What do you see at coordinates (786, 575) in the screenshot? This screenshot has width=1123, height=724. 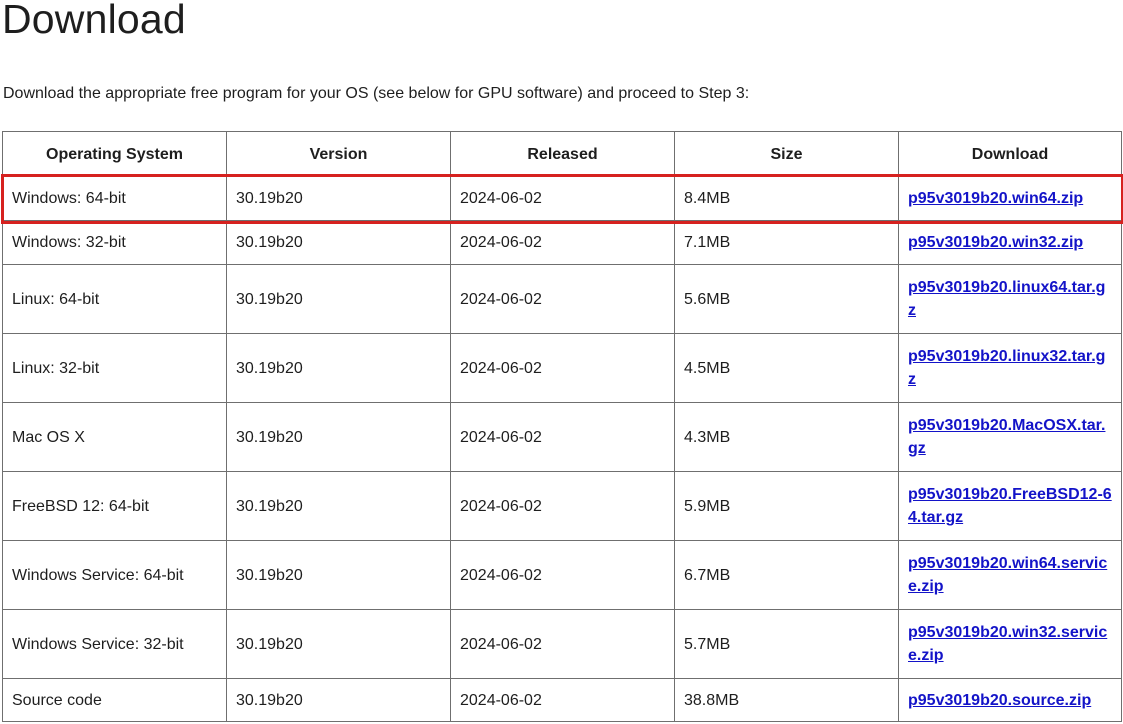 I see `size-cell: 6.7MB` at bounding box center [786, 575].